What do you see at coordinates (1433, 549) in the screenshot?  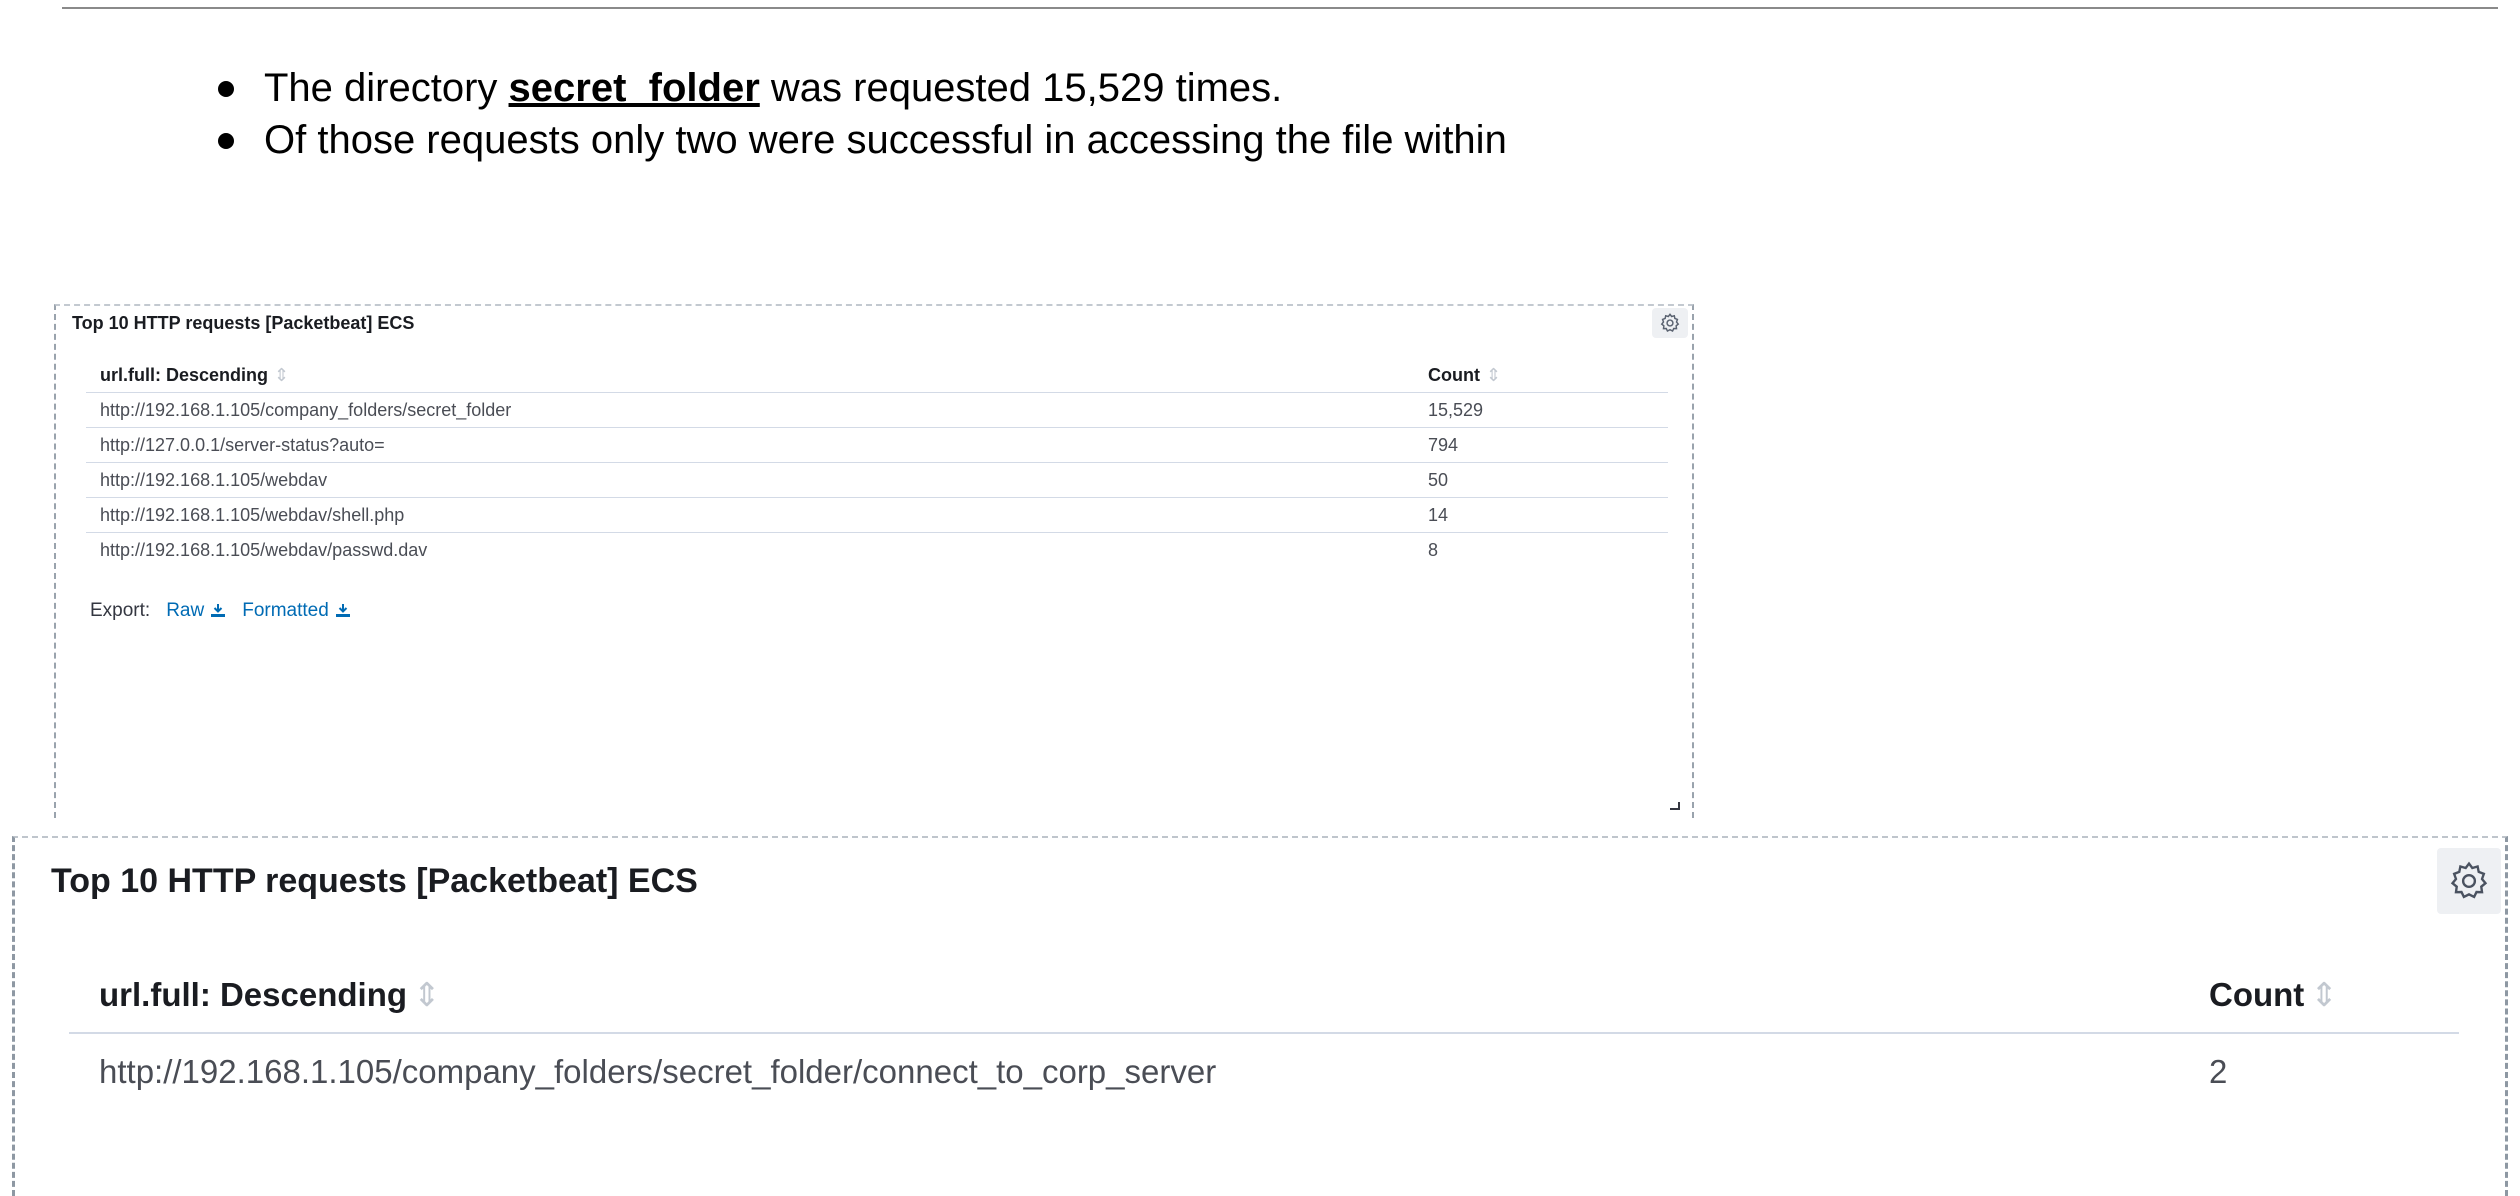 I see `count-cell: 8` at bounding box center [1433, 549].